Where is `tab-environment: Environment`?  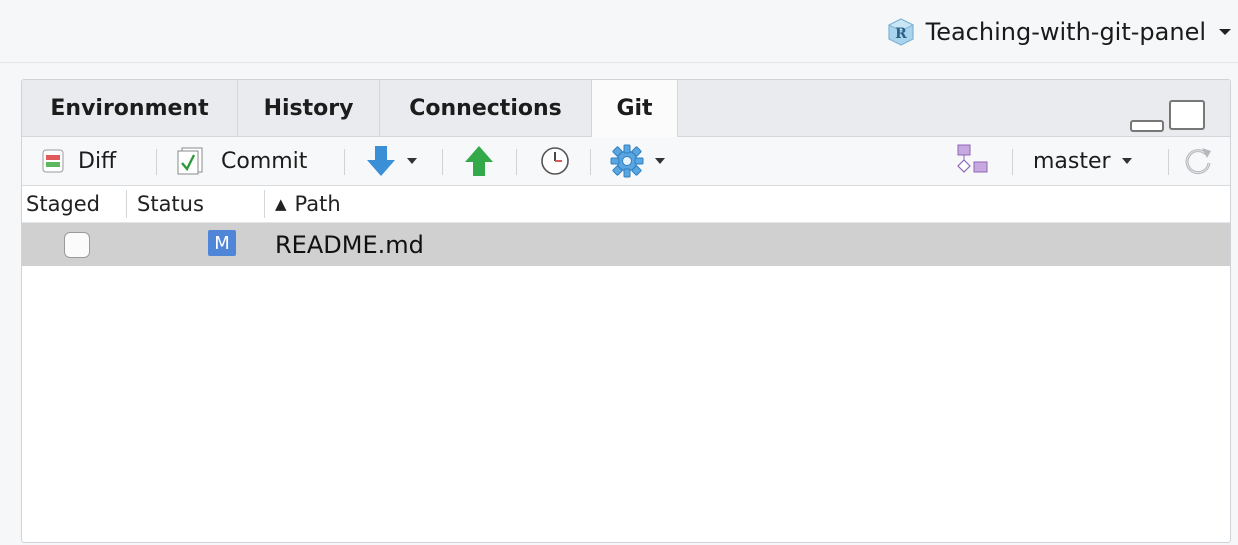 tab-environment: Environment is located at coordinates (130, 108).